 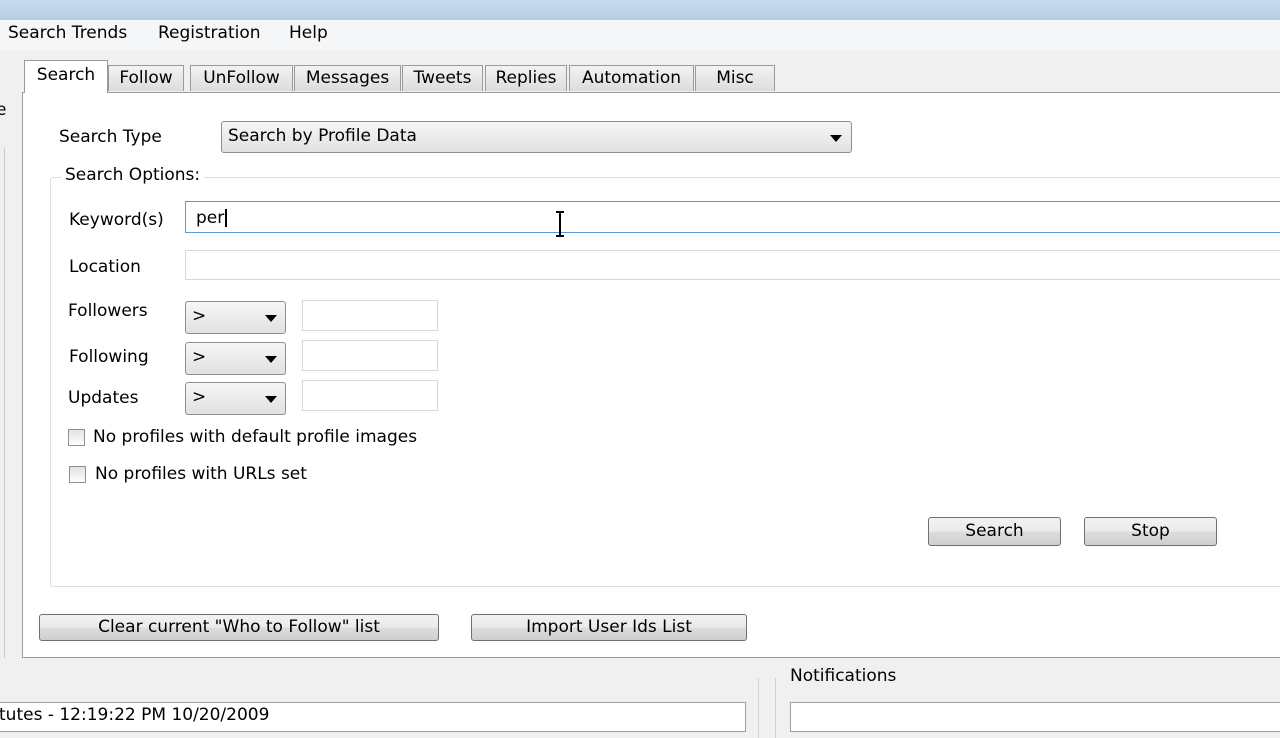 I want to click on menu-registration: Registration, so click(x=209, y=33).